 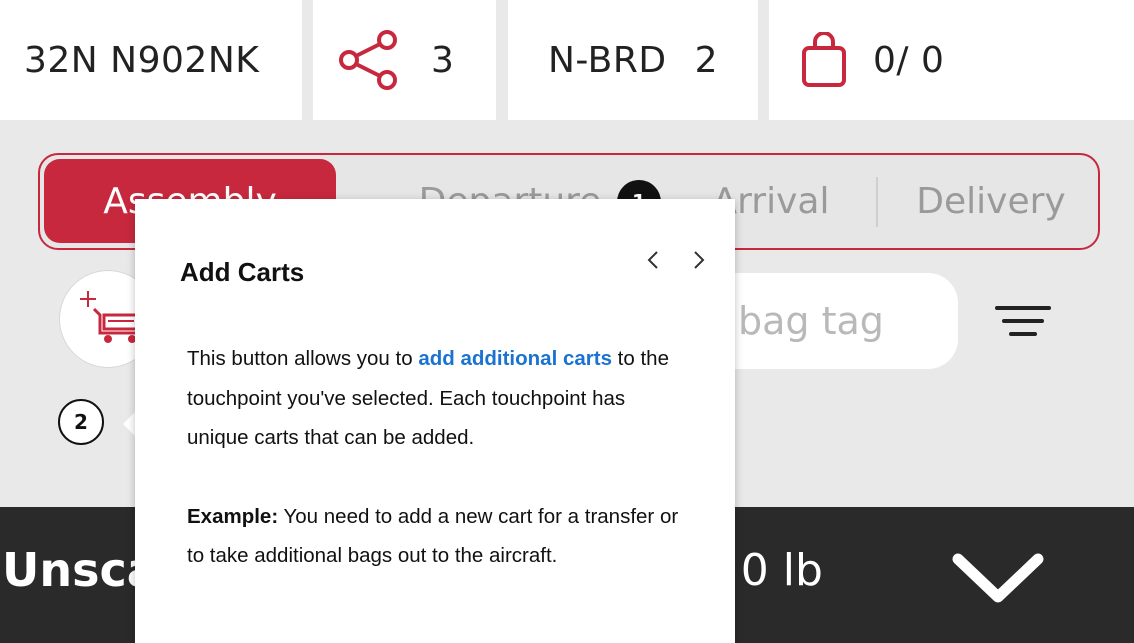 I want to click on example-label: Example:, so click(x=233, y=516).